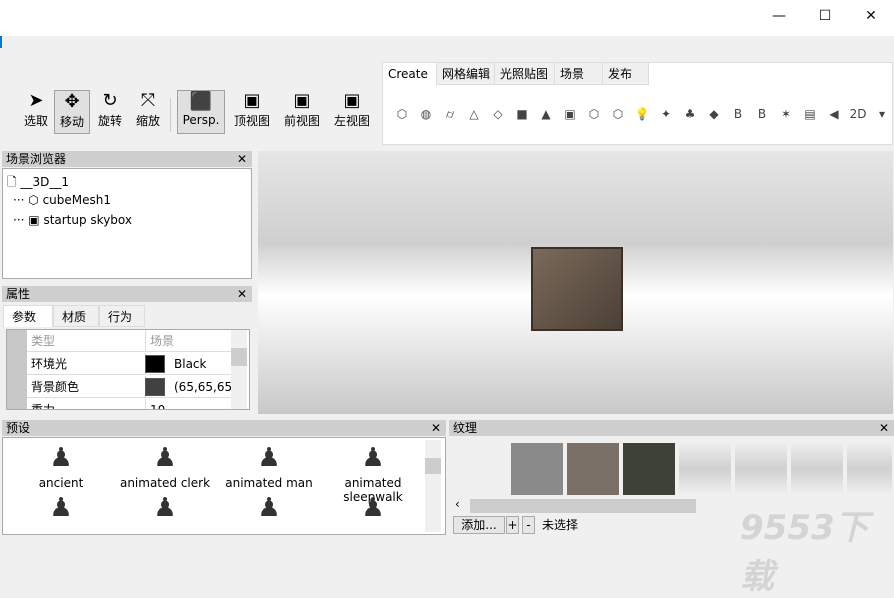 This screenshot has height=598, width=894. I want to click on more-icon: ▾, so click(882, 114).